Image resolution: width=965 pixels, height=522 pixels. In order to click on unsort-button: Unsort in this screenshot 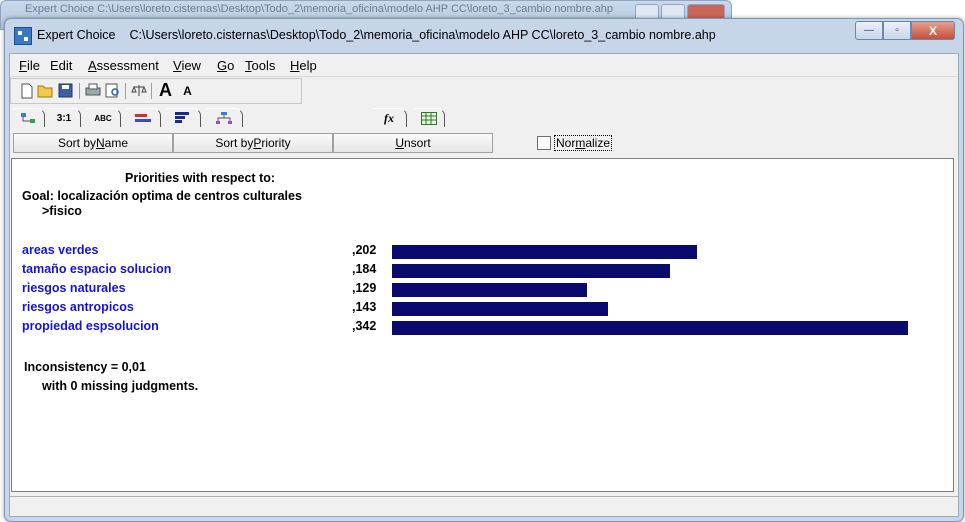, I will do `click(413, 143)`.